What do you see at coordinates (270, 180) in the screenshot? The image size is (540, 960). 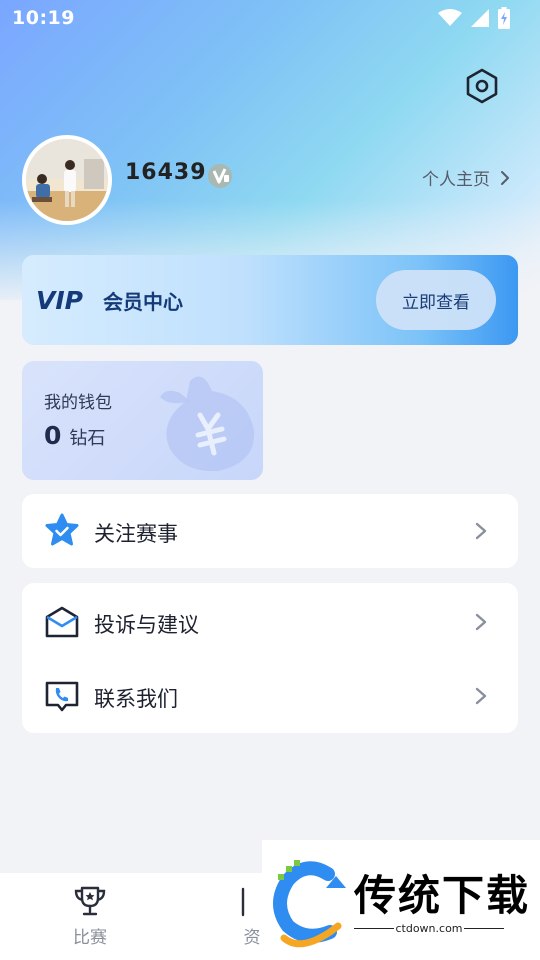 I see `profile-header: 16439 个人主页` at bounding box center [270, 180].